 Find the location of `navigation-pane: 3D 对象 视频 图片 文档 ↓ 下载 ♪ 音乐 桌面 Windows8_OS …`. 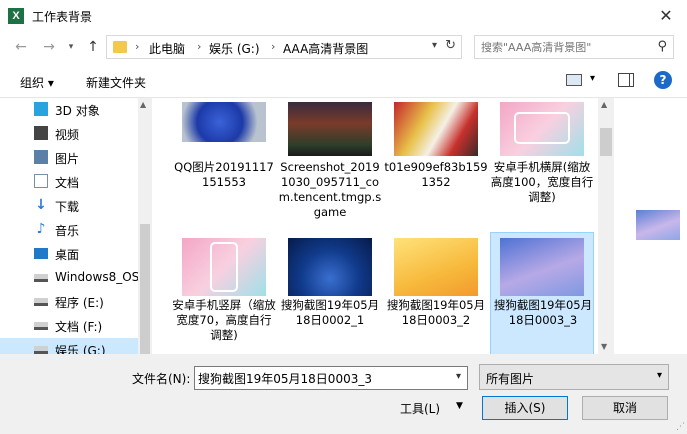

navigation-pane: 3D 对象 视频 图片 文档 ↓ 下载 ♪ 音乐 桌面 Windows8_OS … is located at coordinates (76, 226).